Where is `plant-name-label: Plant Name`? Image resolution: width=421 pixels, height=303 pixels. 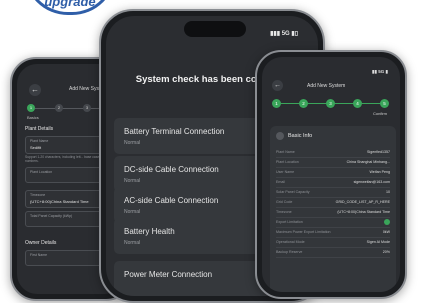
plant-name-label: Plant Name is located at coordinates (39, 141).